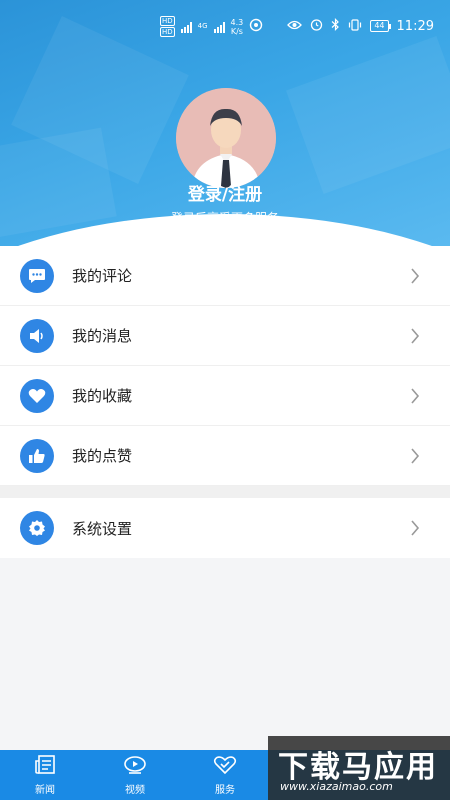 This screenshot has height=800, width=450. What do you see at coordinates (102, 396) in the screenshot?
I see `menu-item-label: 我的收藏` at bounding box center [102, 396].